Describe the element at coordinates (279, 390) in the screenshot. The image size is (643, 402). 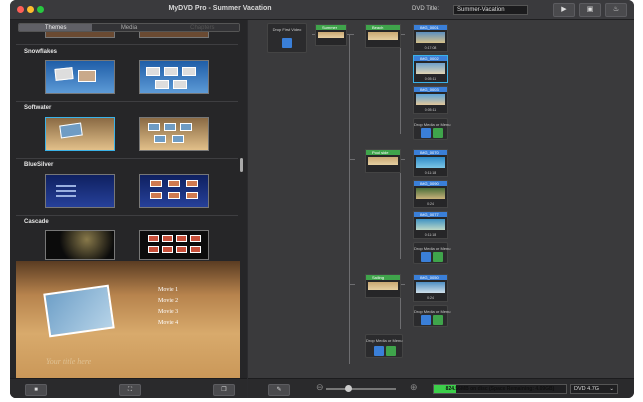
I see `comment-button: ✎` at that location.